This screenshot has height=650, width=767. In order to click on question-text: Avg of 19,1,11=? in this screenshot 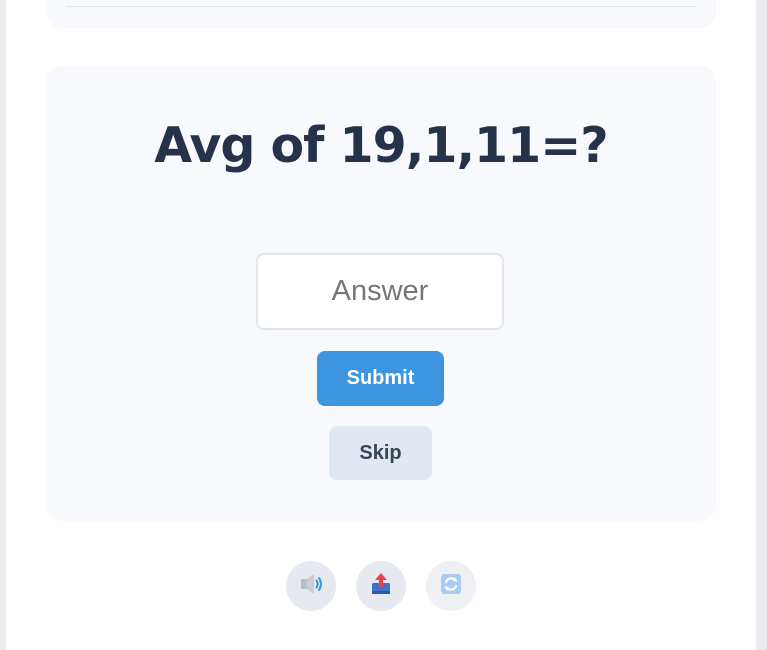, I will do `click(381, 145)`.